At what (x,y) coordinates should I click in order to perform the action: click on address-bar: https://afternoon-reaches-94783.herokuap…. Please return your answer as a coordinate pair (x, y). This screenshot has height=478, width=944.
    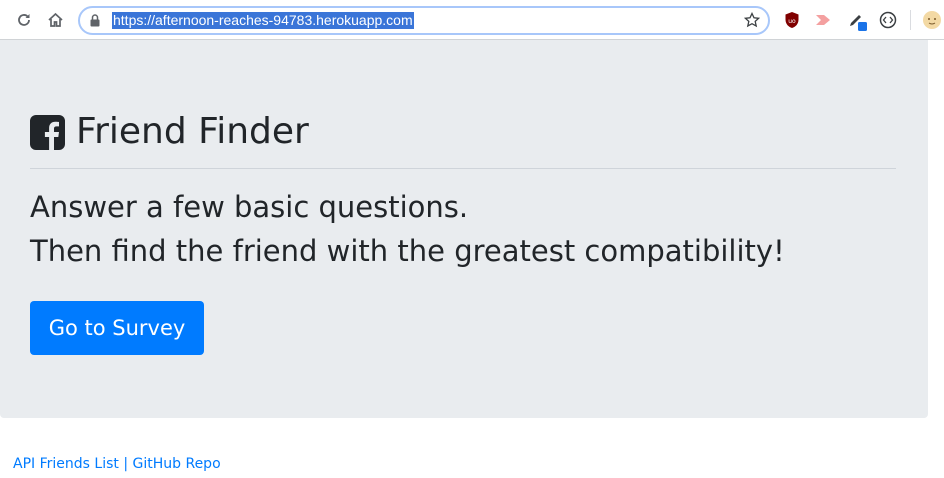
    Looking at the image, I should click on (424, 20).